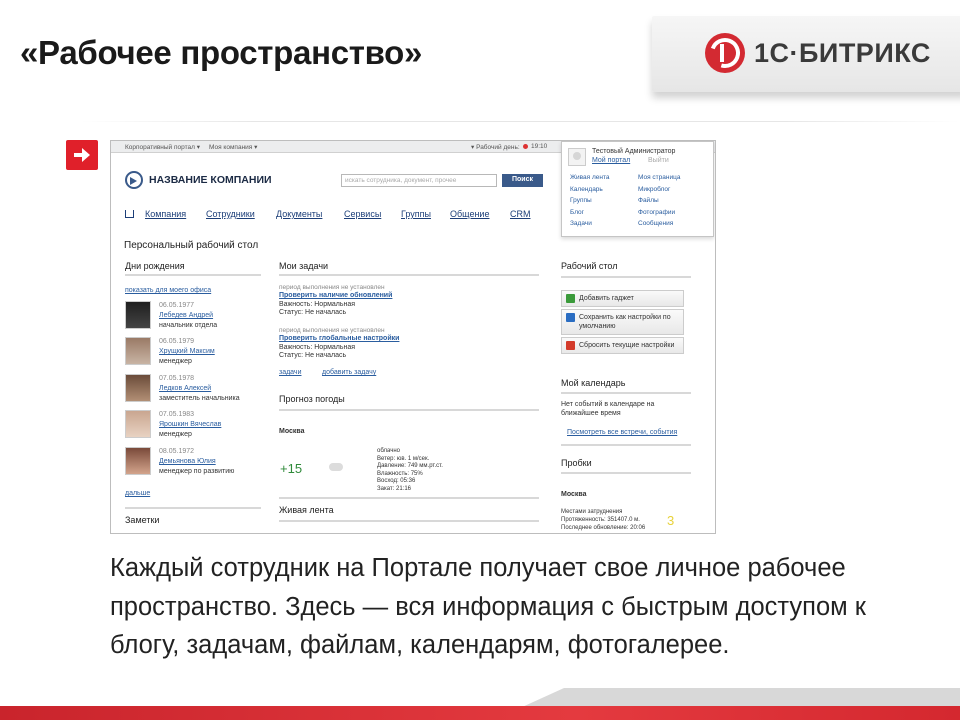 The image size is (960, 720). Describe the element at coordinates (177, 341) in the screenshot. I see `birth-date: 06.05.1979` at that location.